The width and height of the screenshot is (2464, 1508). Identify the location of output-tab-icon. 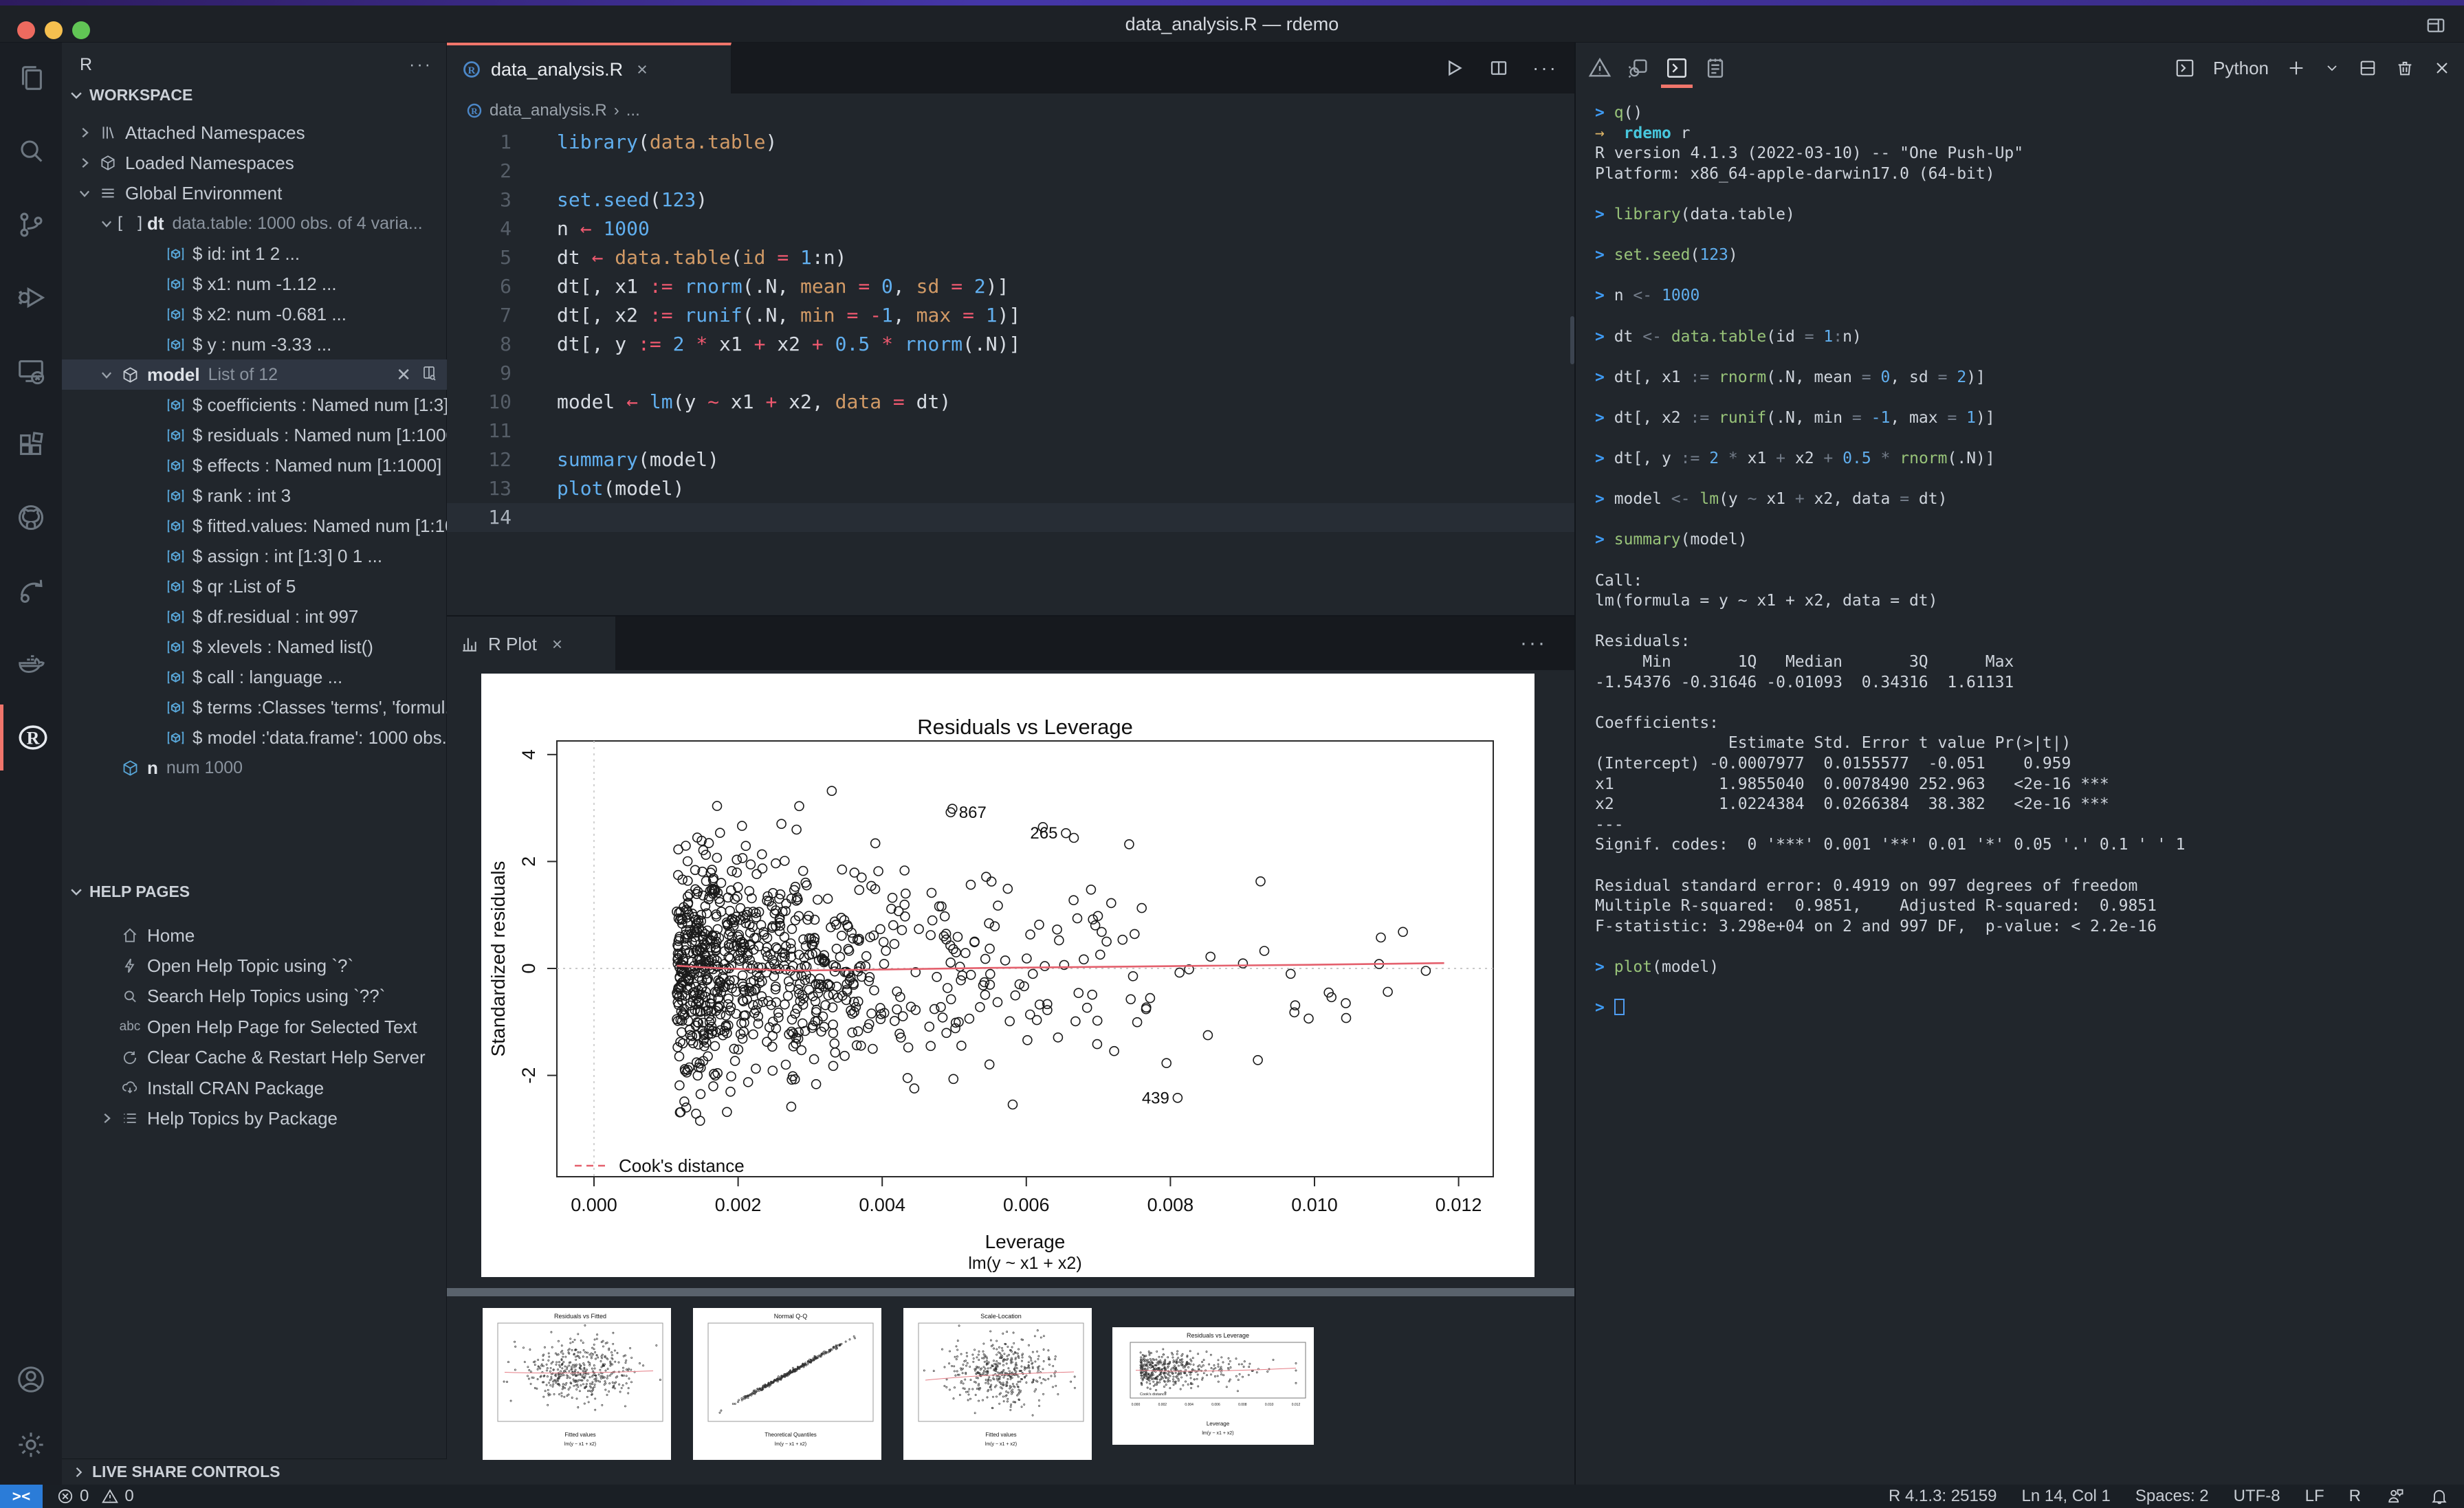
(1716, 68).